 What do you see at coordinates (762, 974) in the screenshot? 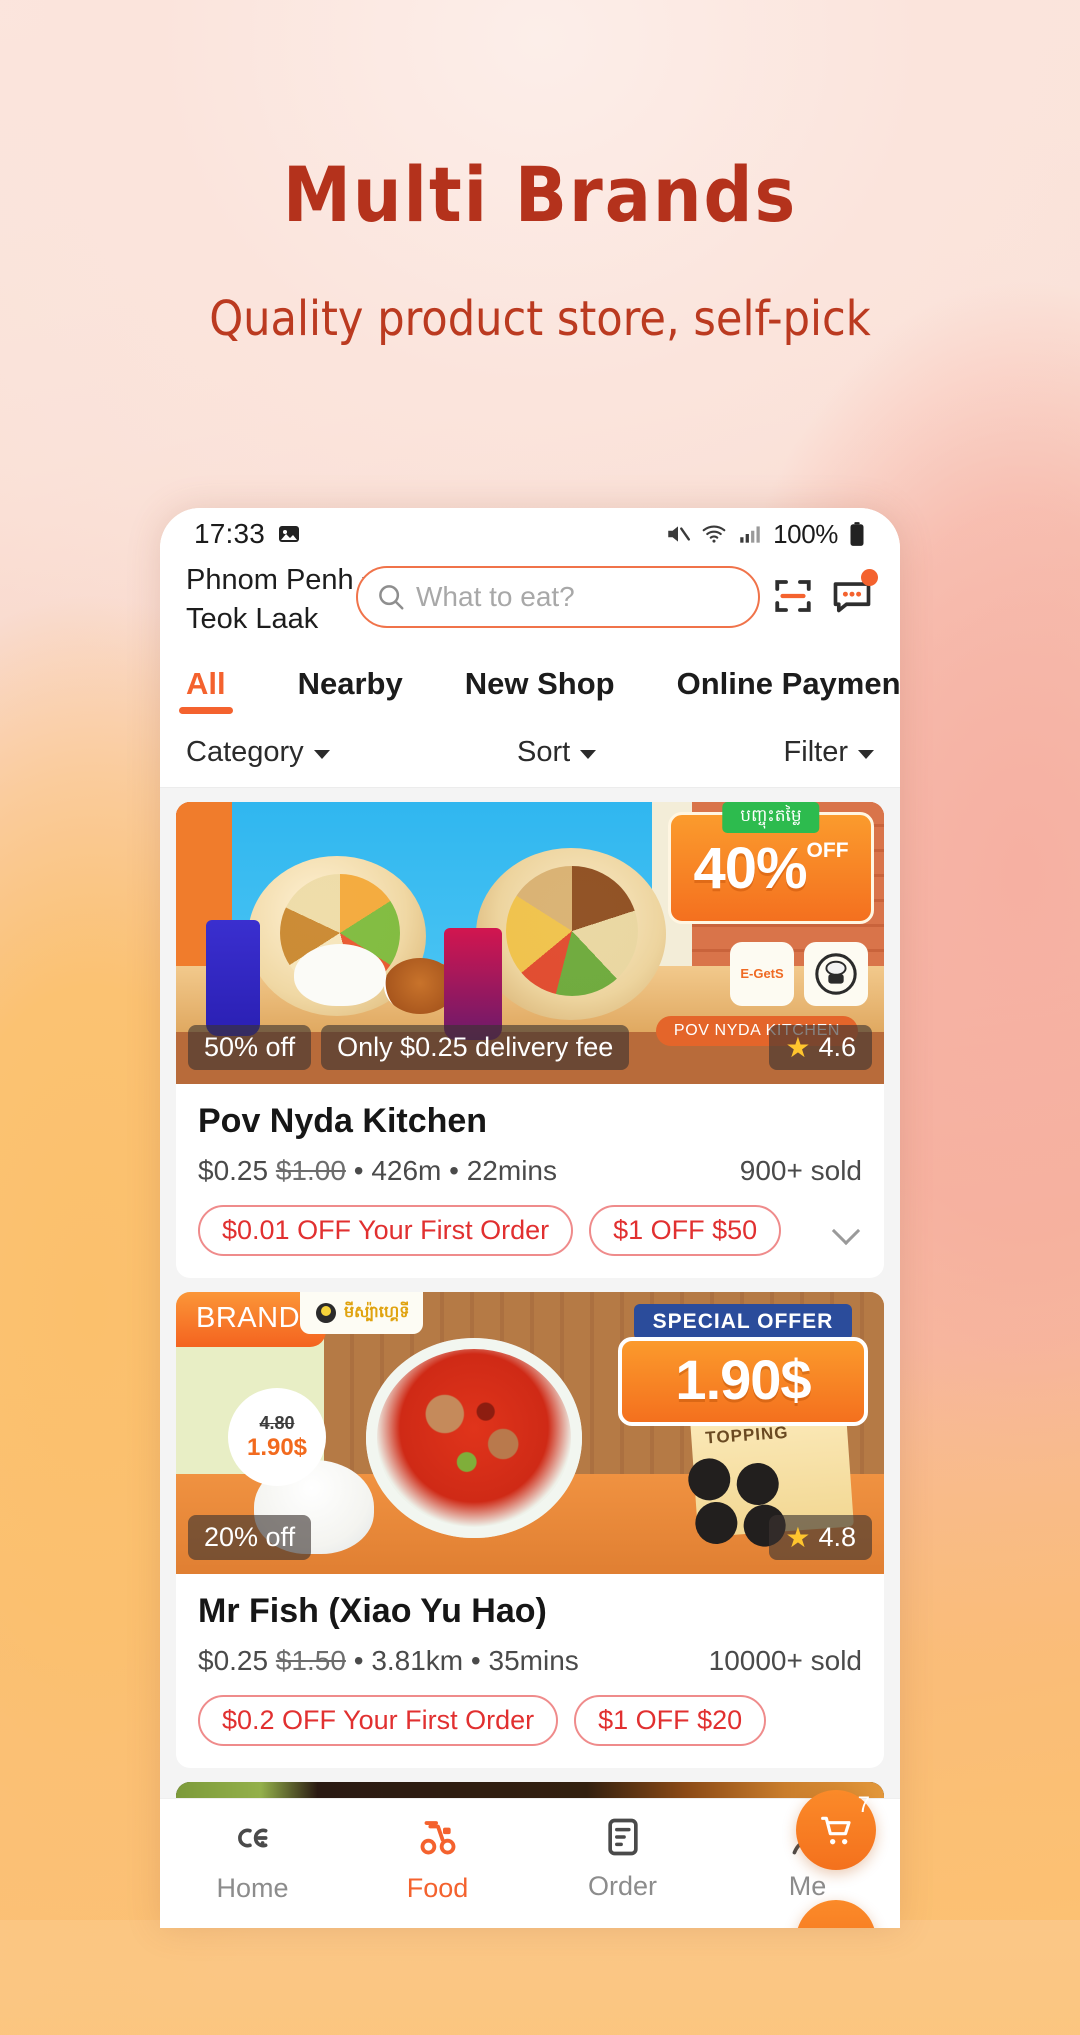
I see `egets-logo-icon: E-GetS` at bounding box center [762, 974].